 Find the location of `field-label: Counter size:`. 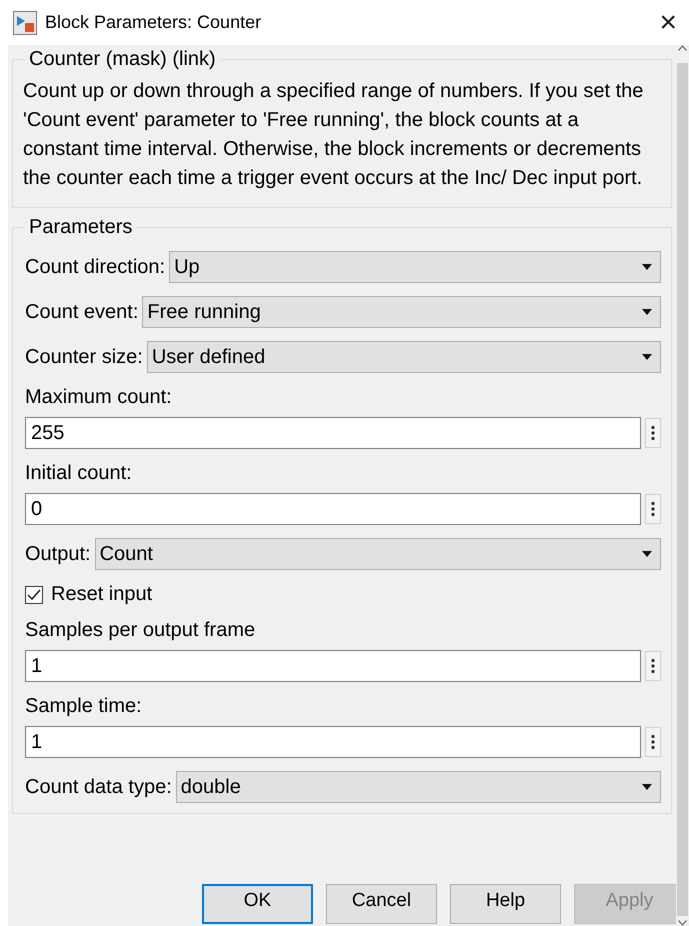

field-label: Counter size: is located at coordinates (84, 357).